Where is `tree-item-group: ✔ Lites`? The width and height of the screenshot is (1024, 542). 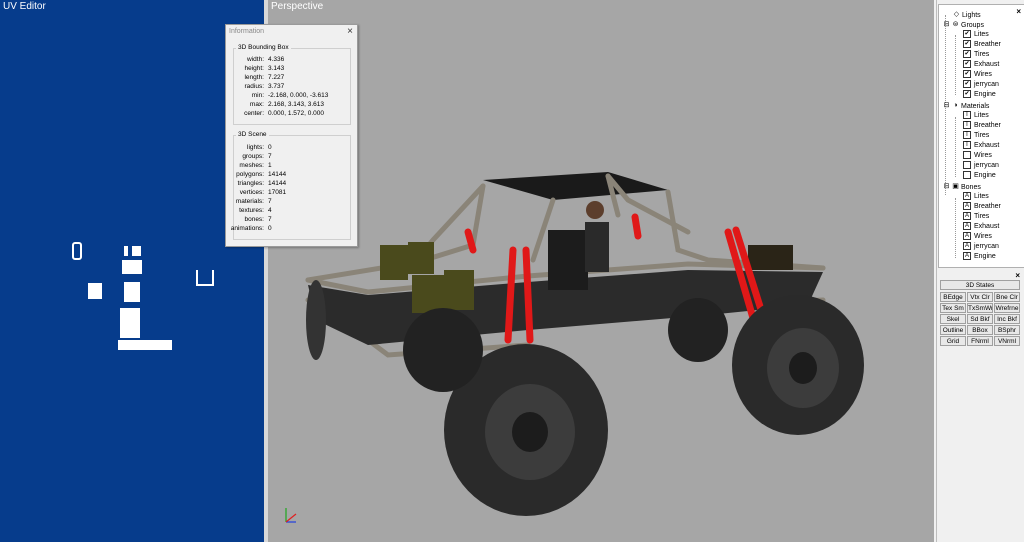
tree-item-group: ✔ Lites is located at coordinates (976, 35).